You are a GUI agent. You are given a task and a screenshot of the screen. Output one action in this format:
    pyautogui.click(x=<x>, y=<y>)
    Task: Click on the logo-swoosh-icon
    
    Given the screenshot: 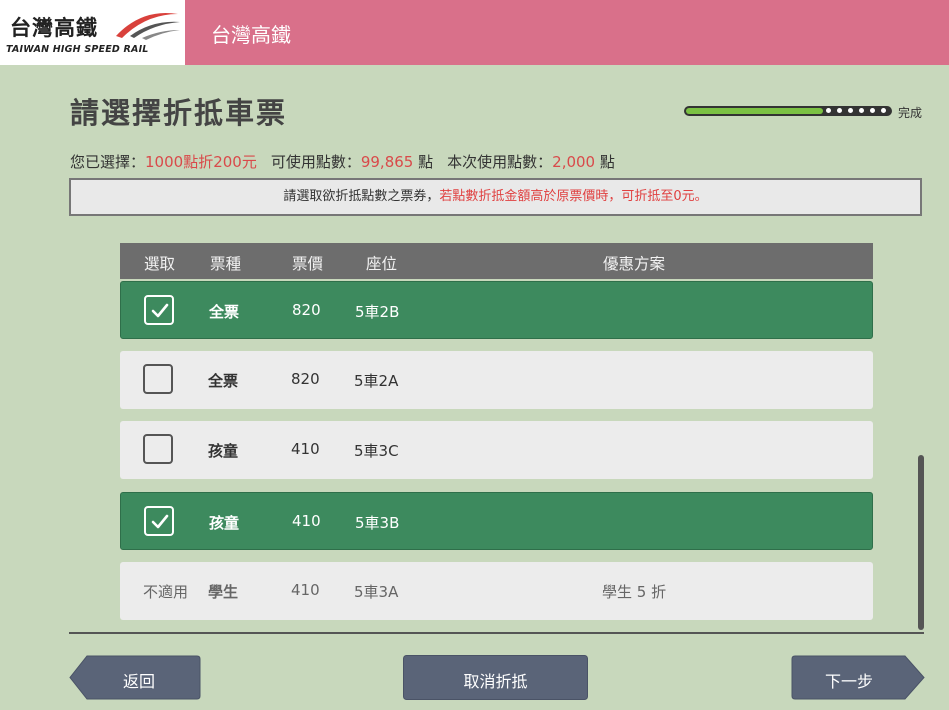 What is the action you would take?
    pyautogui.click(x=148, y=26)
    